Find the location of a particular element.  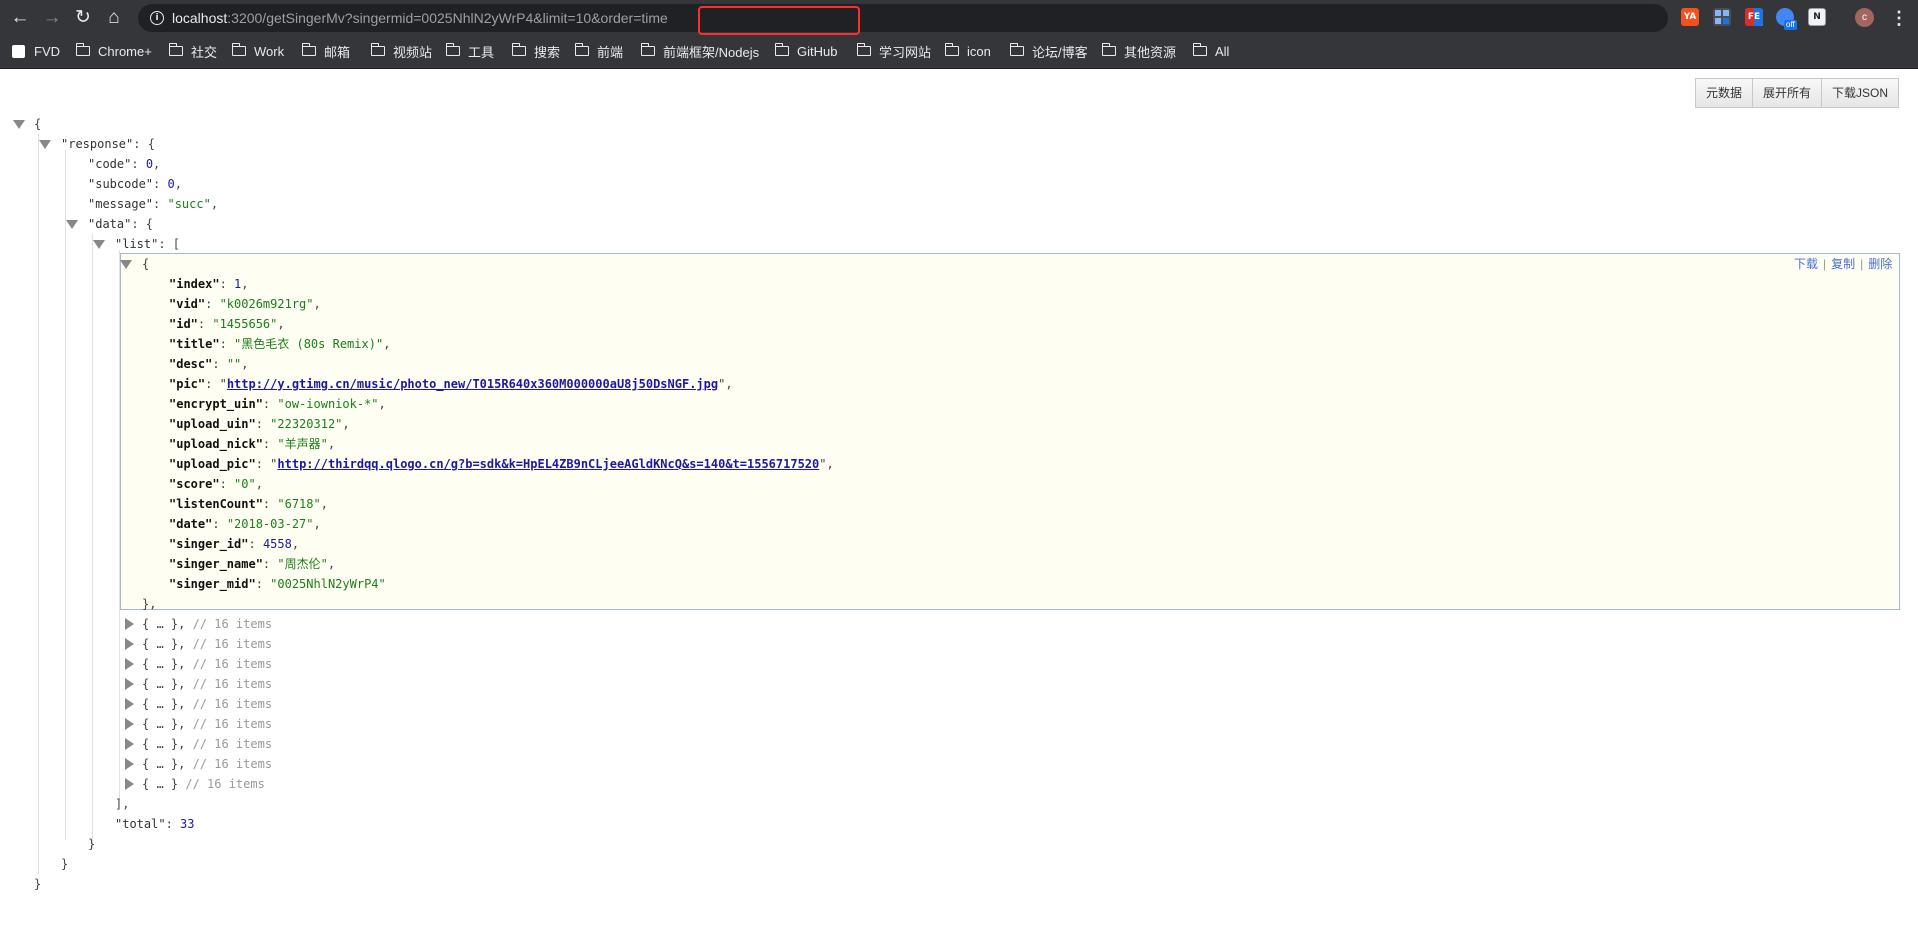

extension-ya-icon: YA is located at coordinates (1690, 17).